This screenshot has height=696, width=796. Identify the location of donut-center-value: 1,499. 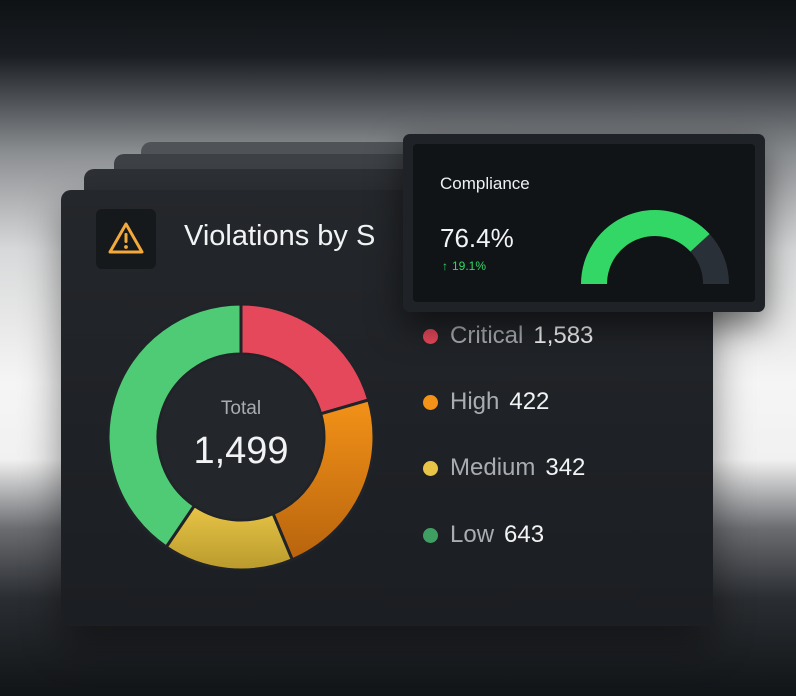
(240, 451).